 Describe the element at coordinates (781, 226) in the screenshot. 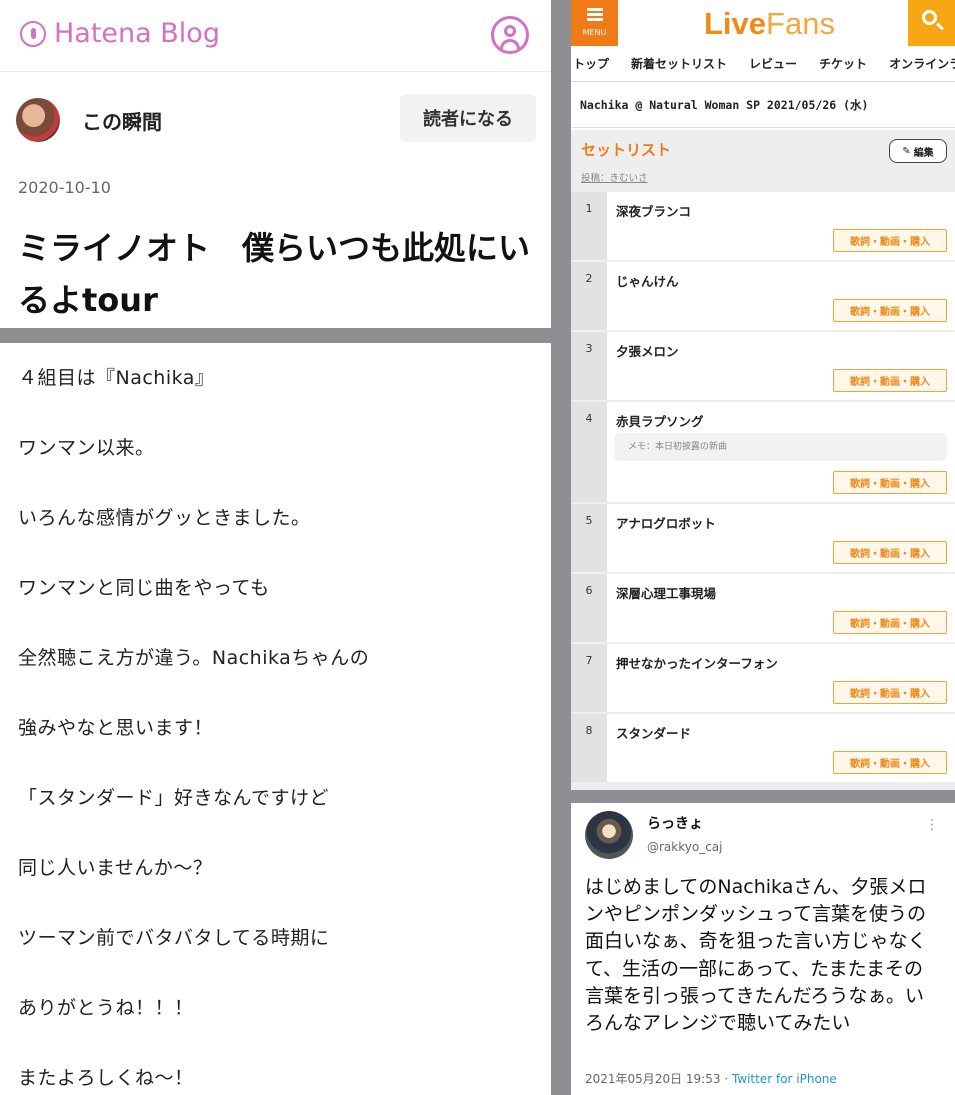

I see `song-card: 深夜ブランコ 歌詞・動画・購入` at that location.